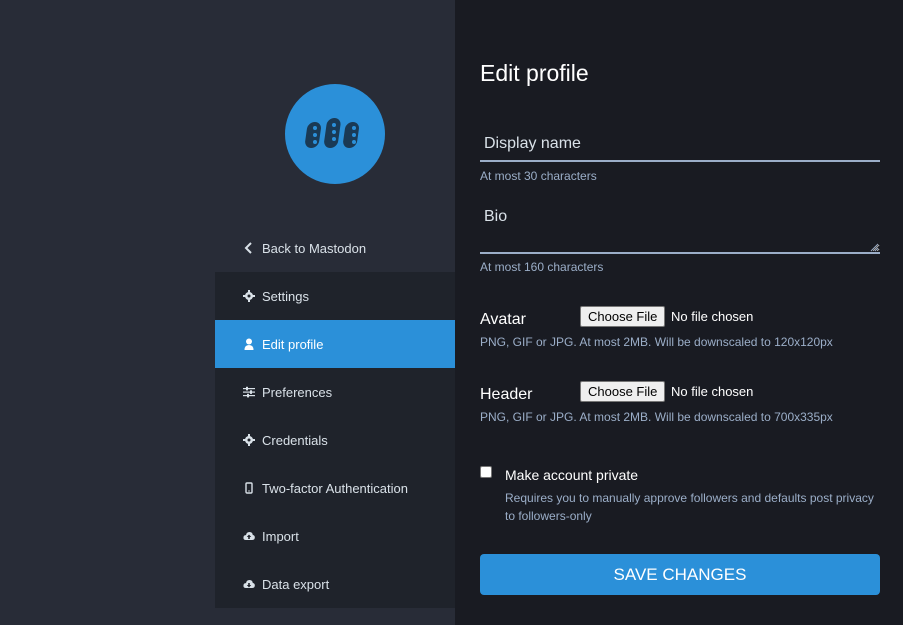 Image resolution: width=903 pixels, height=625 pixels. What do you see at coordinates (249, 248) in the screenshot?
I see `chevron-left-icon` at bounding box center [249, 248].